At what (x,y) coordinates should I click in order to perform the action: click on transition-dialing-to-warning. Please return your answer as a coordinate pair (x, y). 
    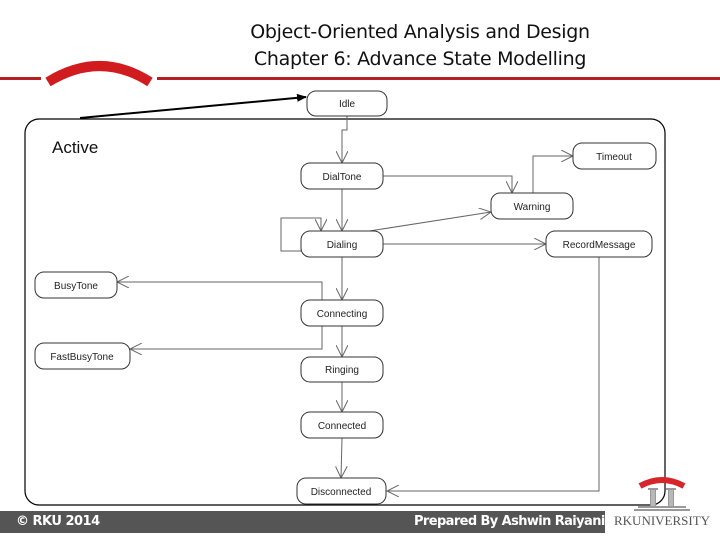
    Looking at the image, I should click on (426, 222).